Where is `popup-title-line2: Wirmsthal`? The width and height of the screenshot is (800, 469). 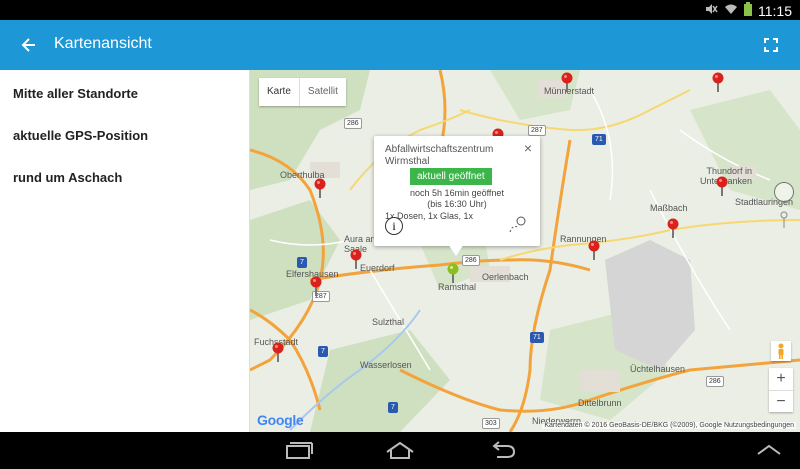 popup-title-line2: Wirmsthal is located at coordinates (407, 161).